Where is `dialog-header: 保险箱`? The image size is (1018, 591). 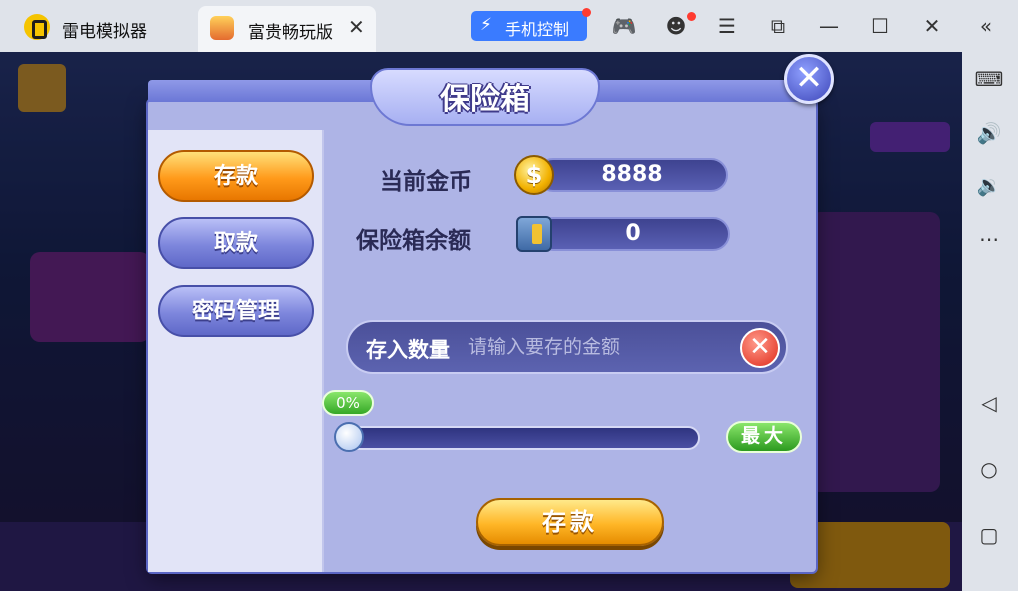 dialog-header: 保险箱 is located at coordinates (482, 99).